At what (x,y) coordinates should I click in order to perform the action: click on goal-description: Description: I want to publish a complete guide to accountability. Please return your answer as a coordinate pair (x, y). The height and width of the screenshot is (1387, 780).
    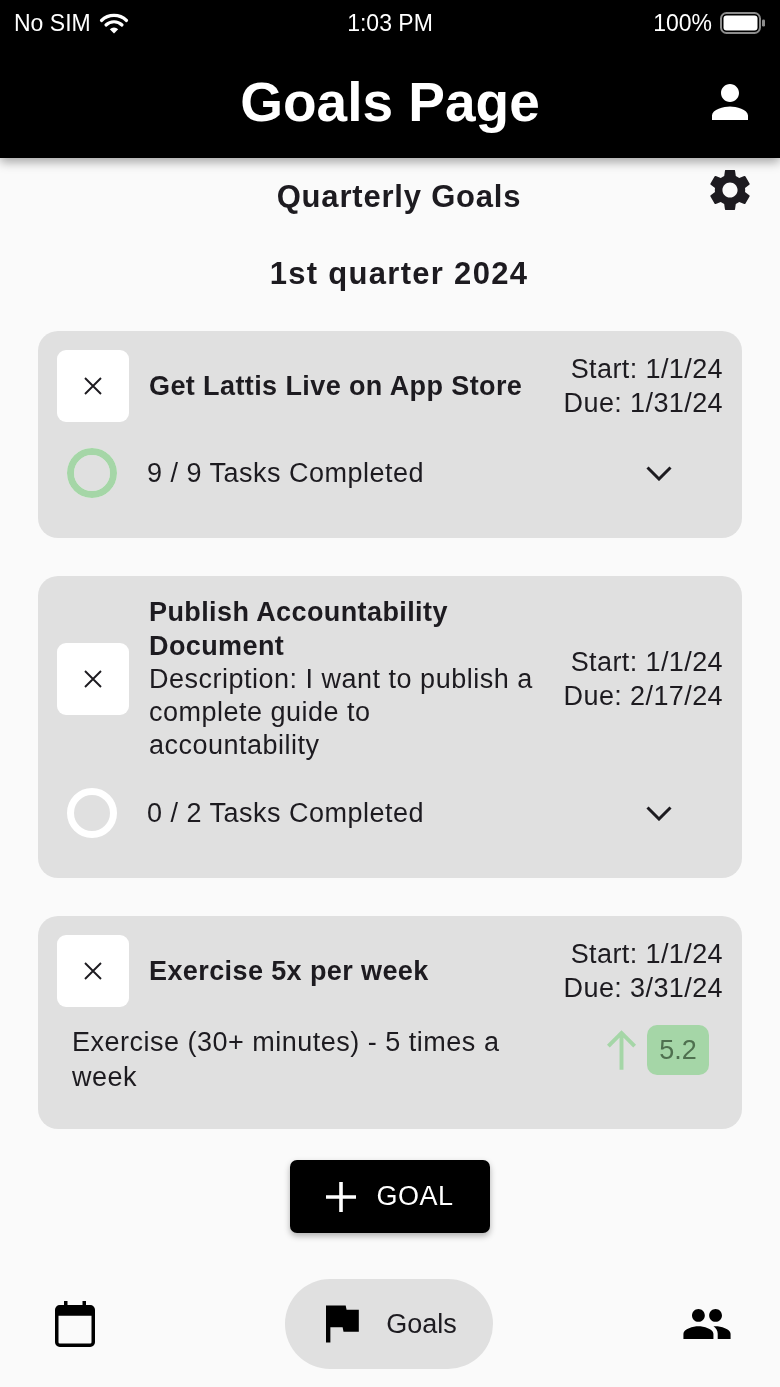
    Looking at the image, I should click on (341, 712).